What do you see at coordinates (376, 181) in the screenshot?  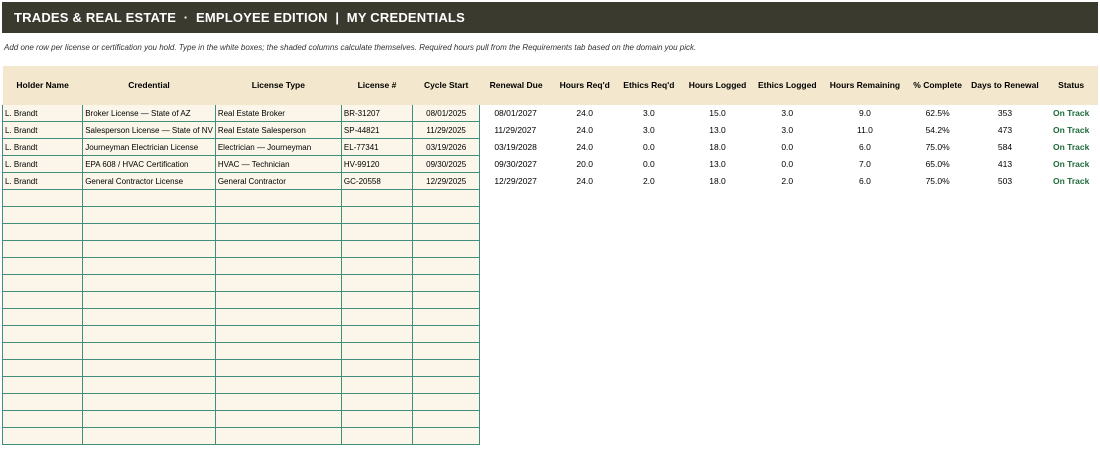 I see `license-number-cell: GC-20558` at bounding box center [376, 181].